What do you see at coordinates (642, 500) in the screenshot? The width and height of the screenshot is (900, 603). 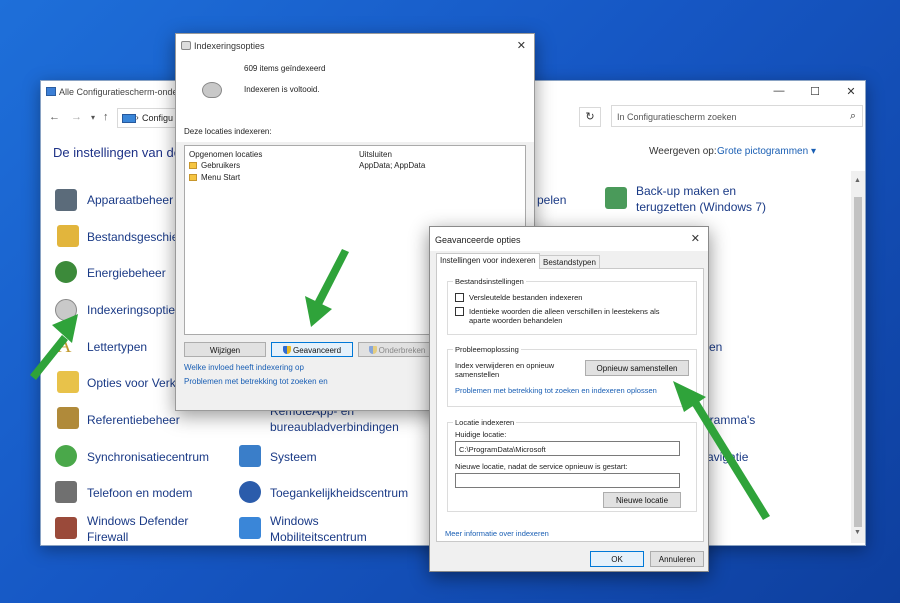 I see `new-location-button: Nieuwe locatie` at bounding box center [642, 500].